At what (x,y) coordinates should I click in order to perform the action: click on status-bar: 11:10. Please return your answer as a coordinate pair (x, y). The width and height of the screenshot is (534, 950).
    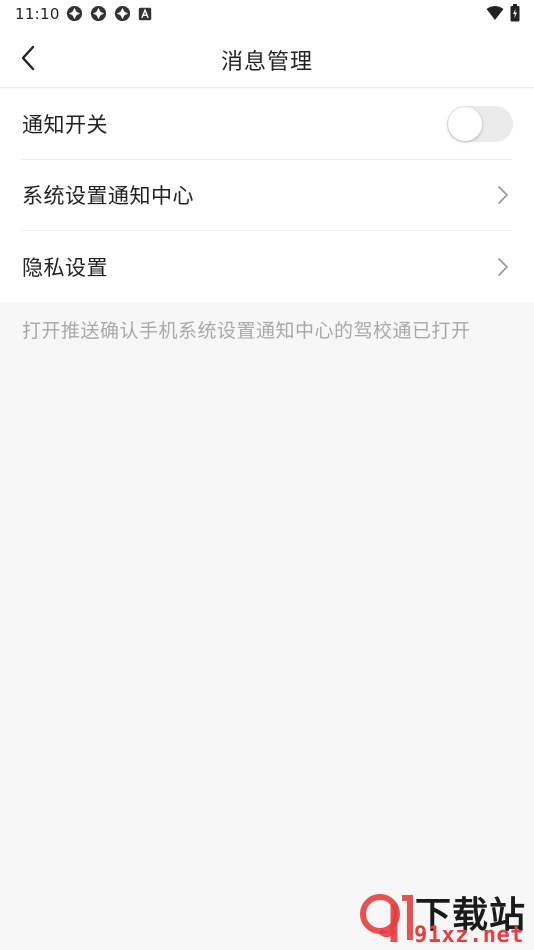
    Looking at the image, I should click on (267, 14).